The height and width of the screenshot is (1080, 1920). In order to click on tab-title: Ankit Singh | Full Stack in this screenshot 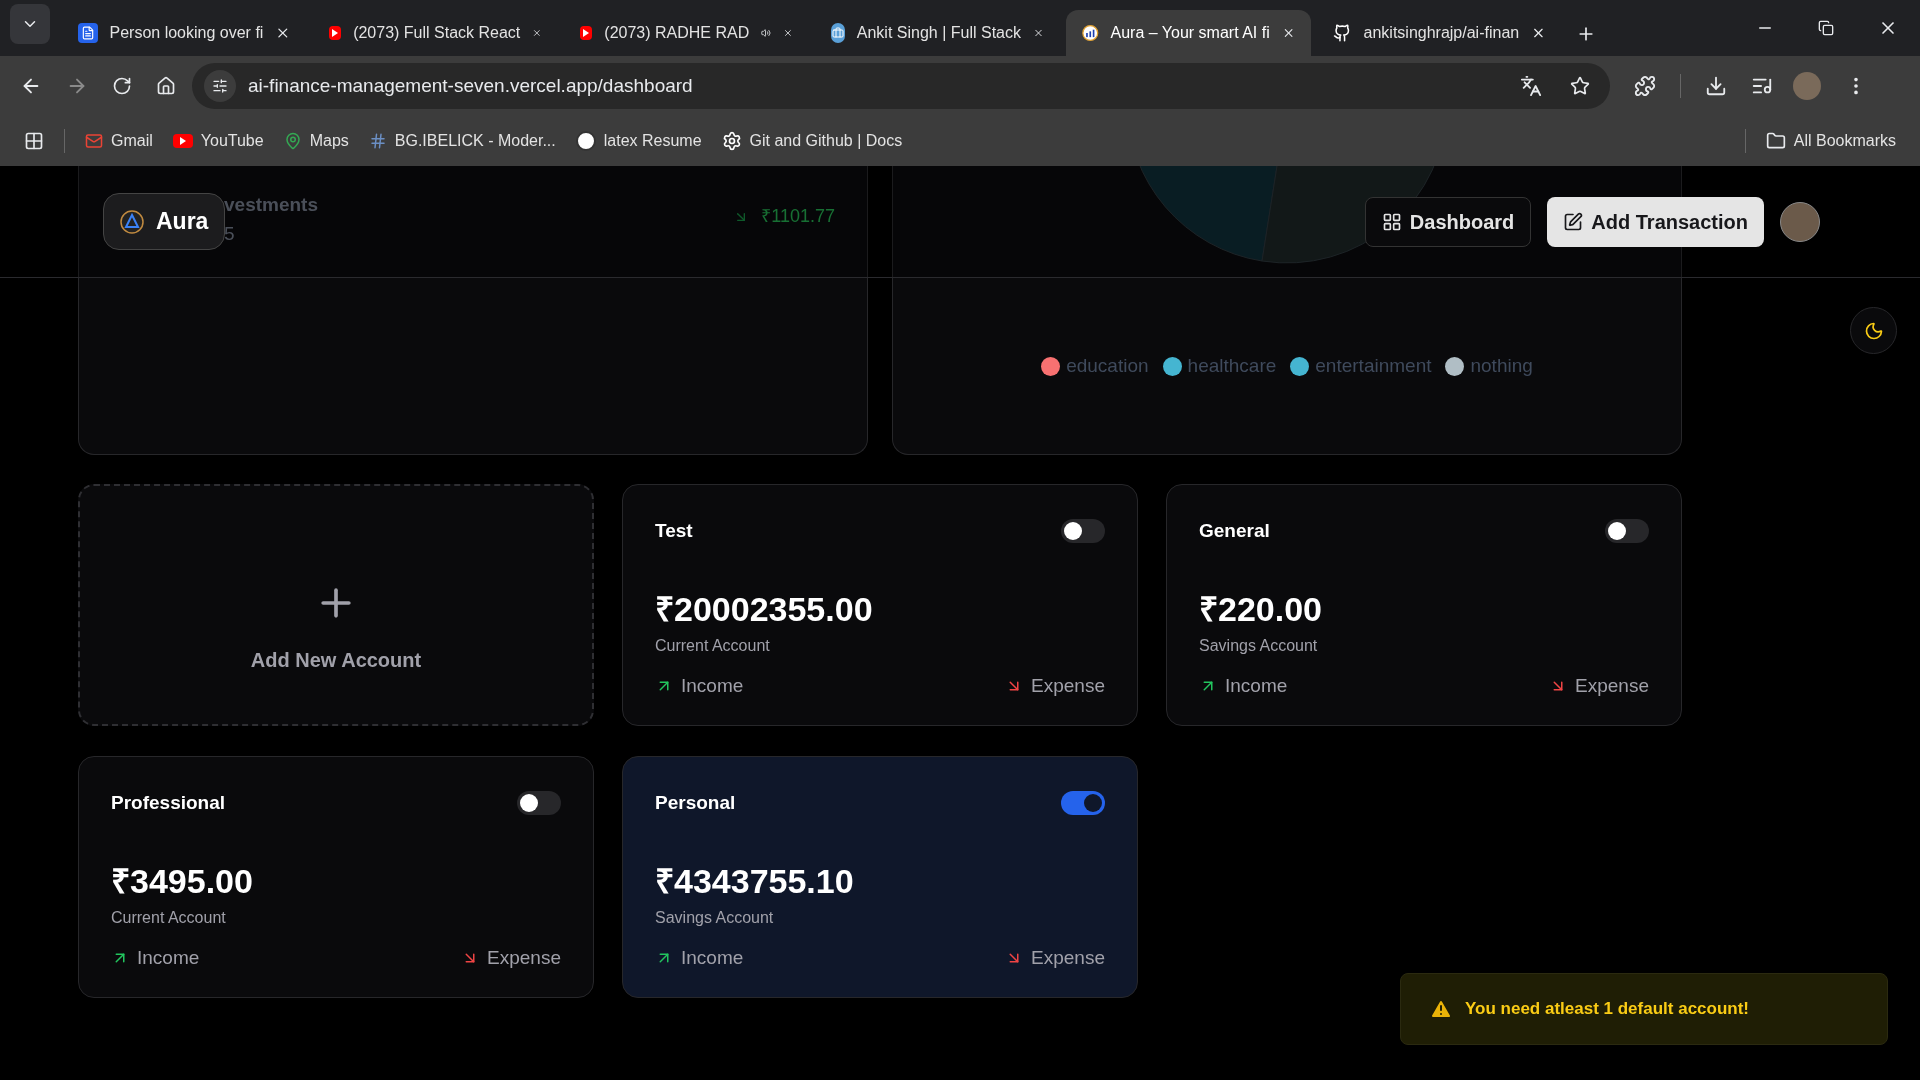, I will do `click(938, 33)`.